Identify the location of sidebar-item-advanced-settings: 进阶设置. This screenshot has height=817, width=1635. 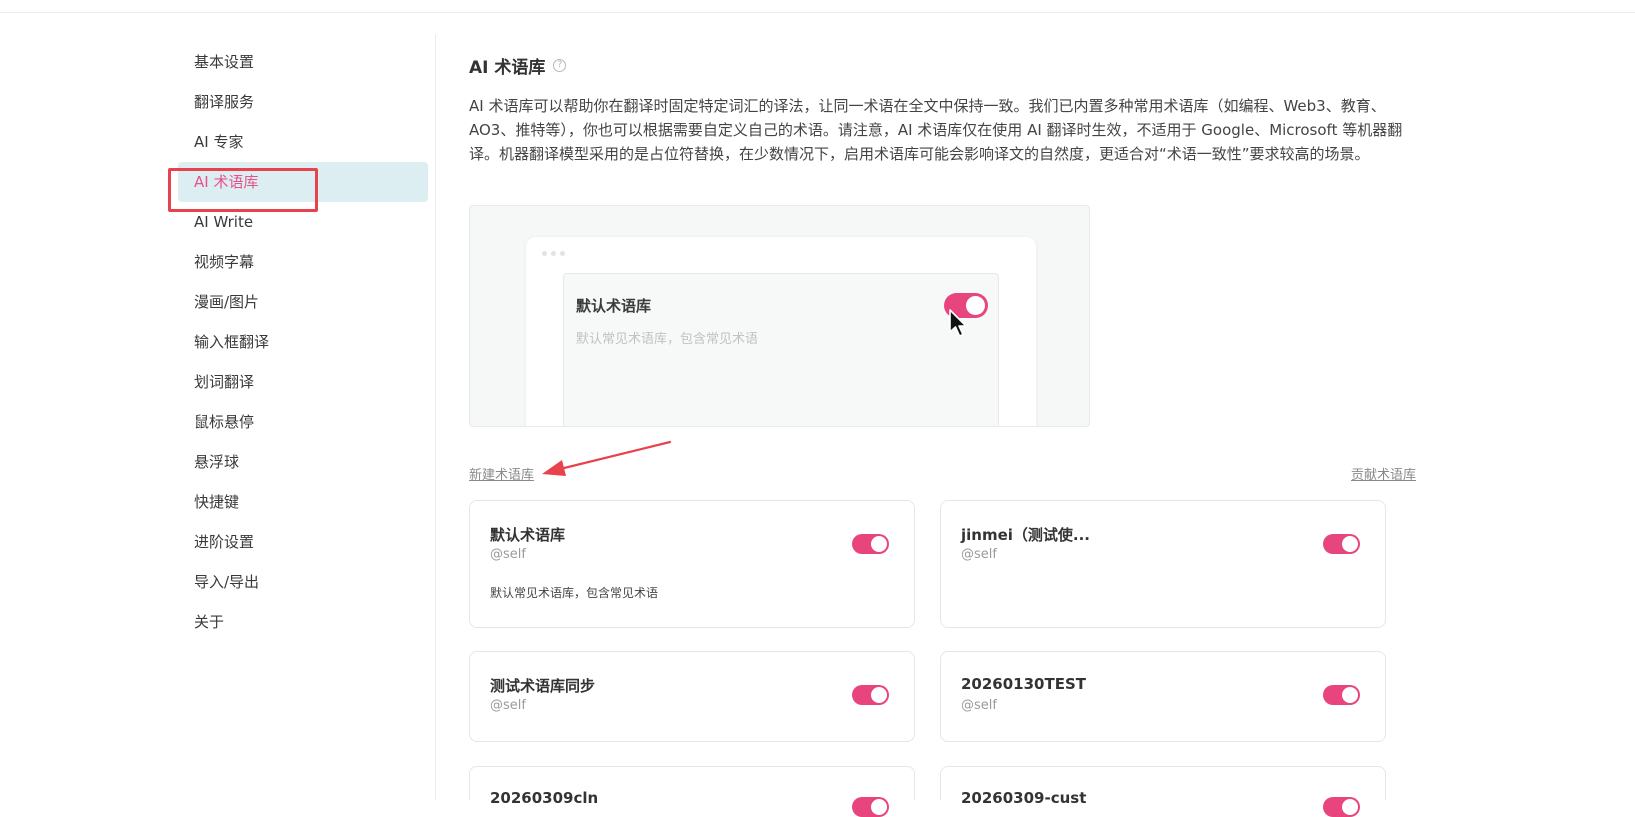
(303, 542).